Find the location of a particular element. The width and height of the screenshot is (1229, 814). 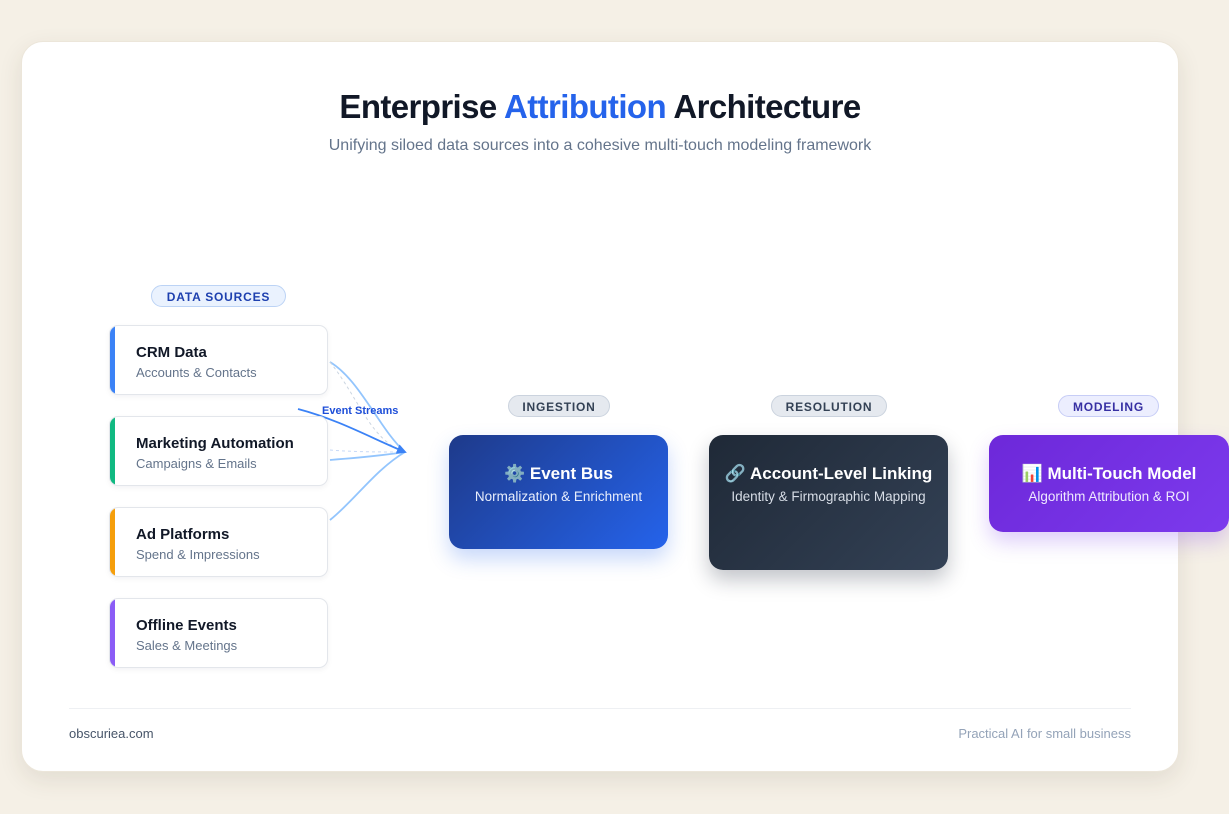

source-marketing-automation: Marketing Automation Campaigns & Emails is located at coordinates (218, 451).